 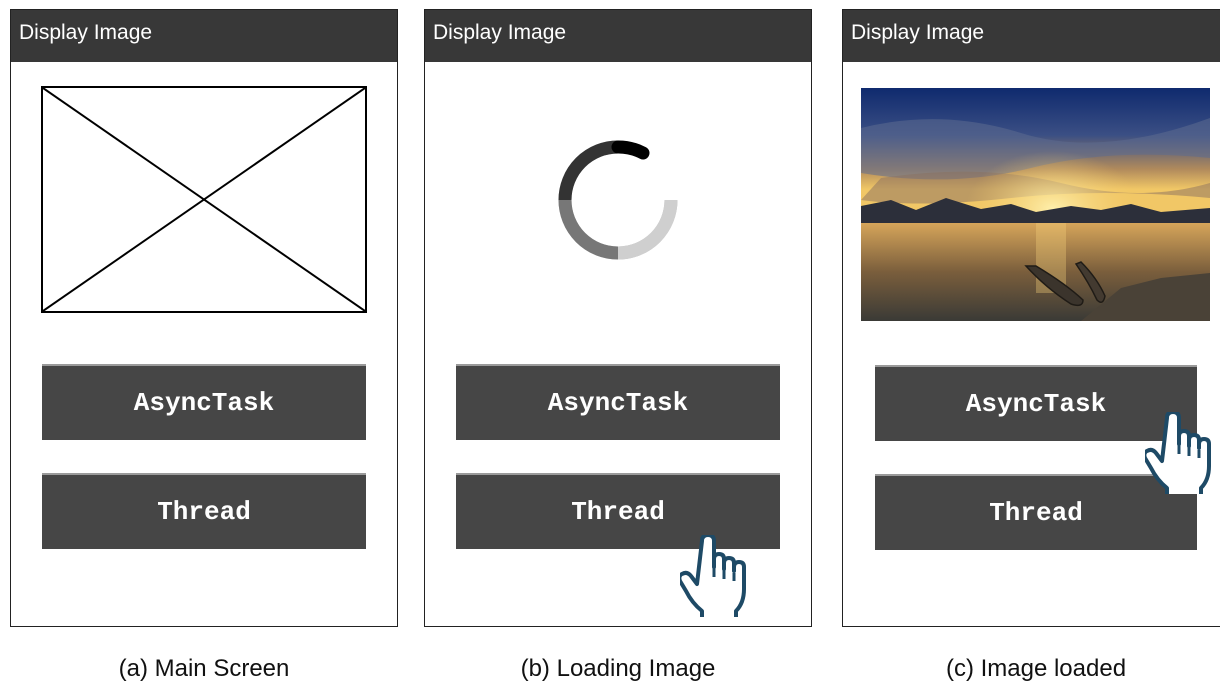 I want to click on sunset-lake-photo, so click(x=1035, y=204).